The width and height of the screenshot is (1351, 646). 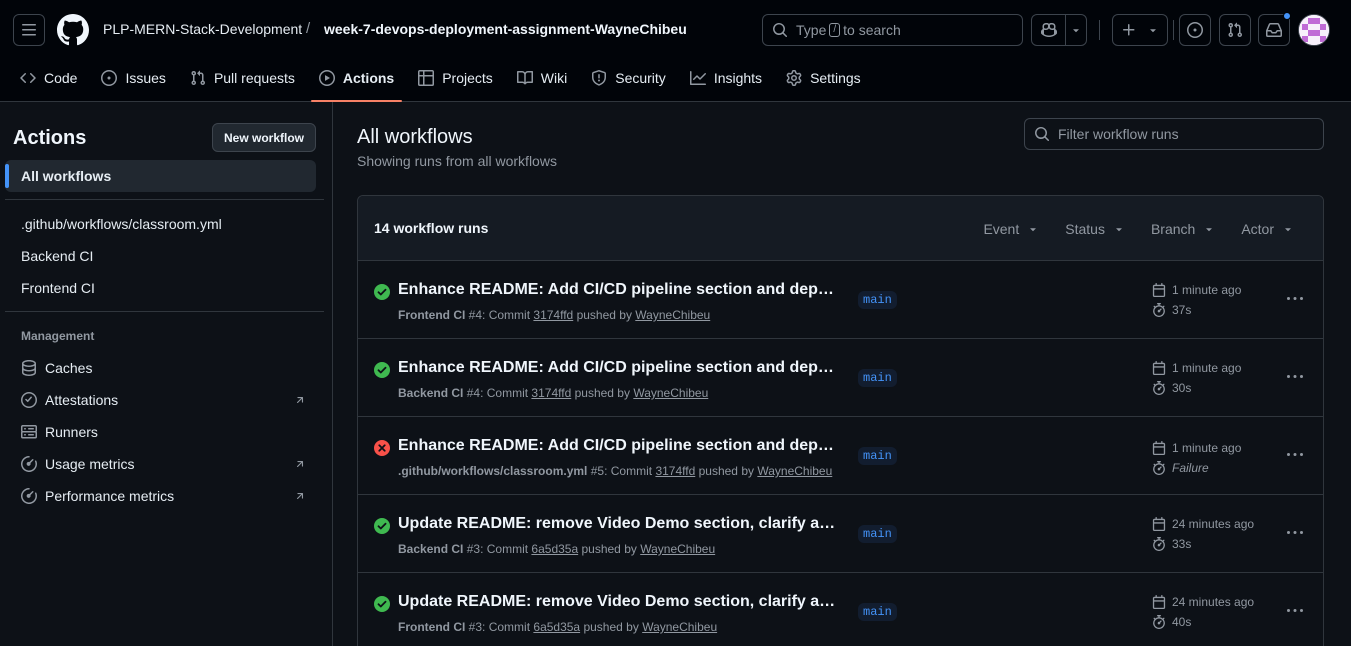 What do you see at coordinates (48, 78) in the screenshot?
I see `tab-code: Code` at bounding box center [48, 78].